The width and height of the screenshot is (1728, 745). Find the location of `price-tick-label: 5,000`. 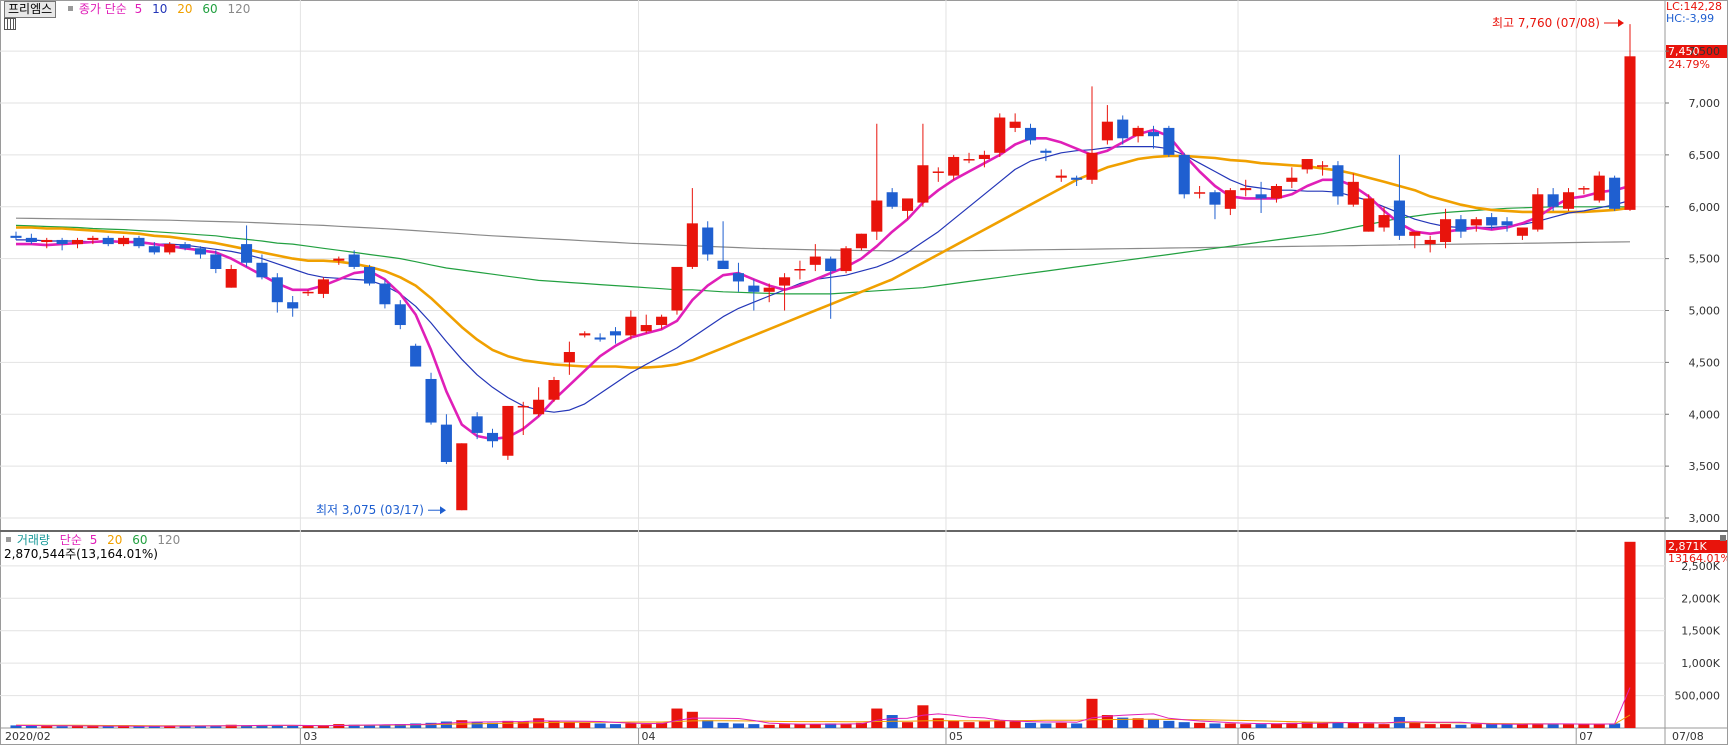

price-tick-label: 5,000 is located at coordinates (1705, 311).